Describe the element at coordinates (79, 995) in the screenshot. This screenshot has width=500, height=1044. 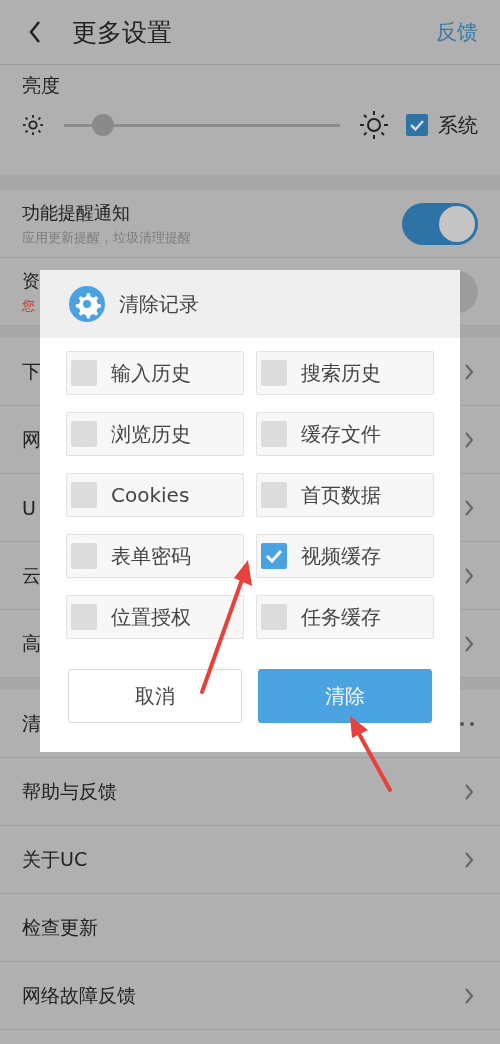
I see `menu-item: 网络故障反馈` at that location.